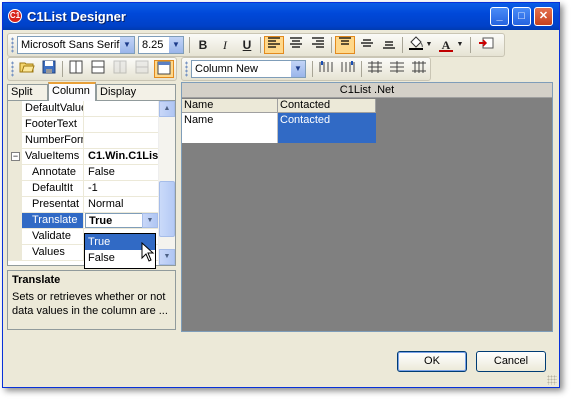 The image size is (576, 402). I want to click on column-toolbar: Column New ▼, so click(306, 69).